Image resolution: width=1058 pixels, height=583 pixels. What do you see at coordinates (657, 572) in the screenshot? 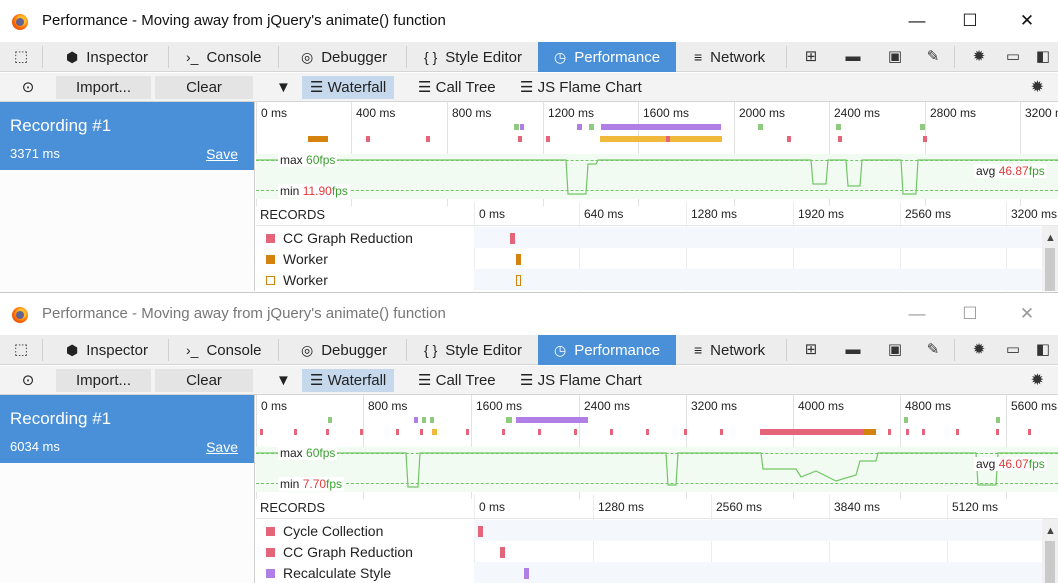
I see `record-row: Recalculate Style` at bounding box center [657, 572].